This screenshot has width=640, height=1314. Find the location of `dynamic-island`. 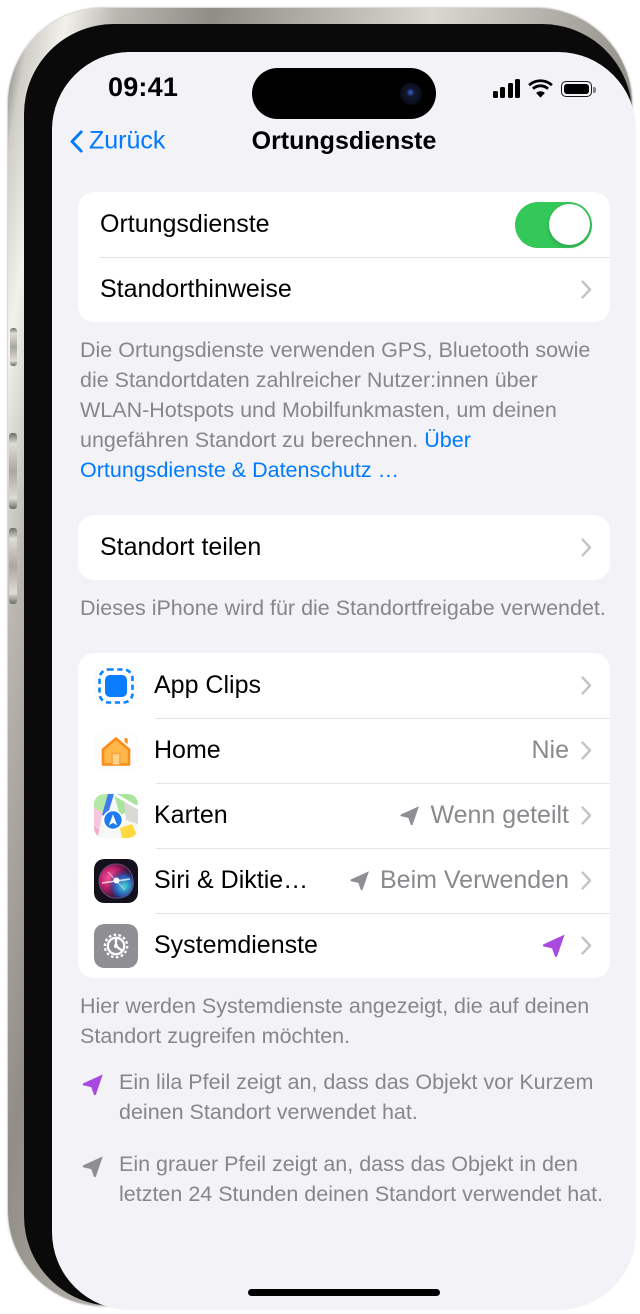

dynamic-island is located at coordinates (344, 93).